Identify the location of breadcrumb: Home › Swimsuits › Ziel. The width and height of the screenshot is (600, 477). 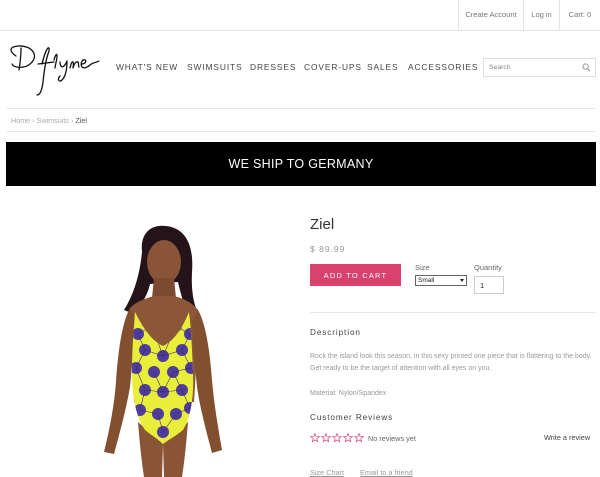
(49, 120).